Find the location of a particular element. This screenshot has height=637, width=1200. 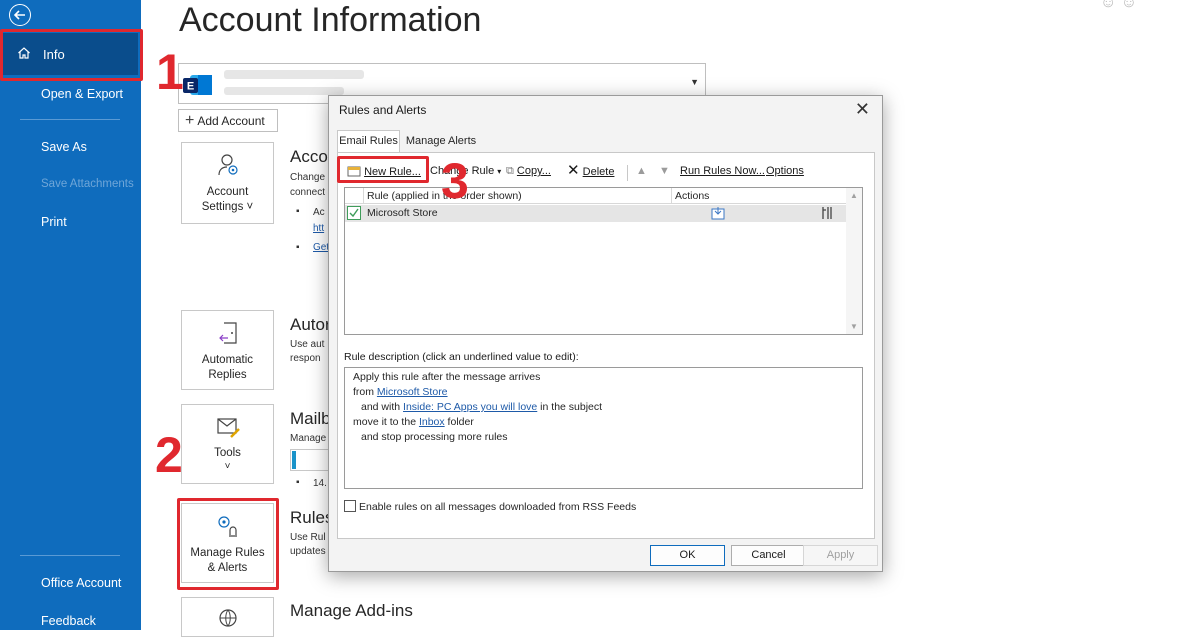

page-title: Account Information is located at coordinates (330, 20).